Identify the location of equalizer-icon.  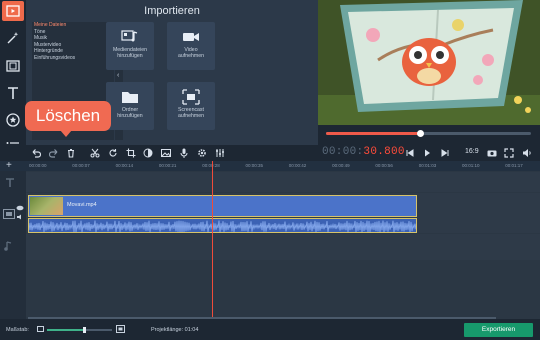
(220, 153).